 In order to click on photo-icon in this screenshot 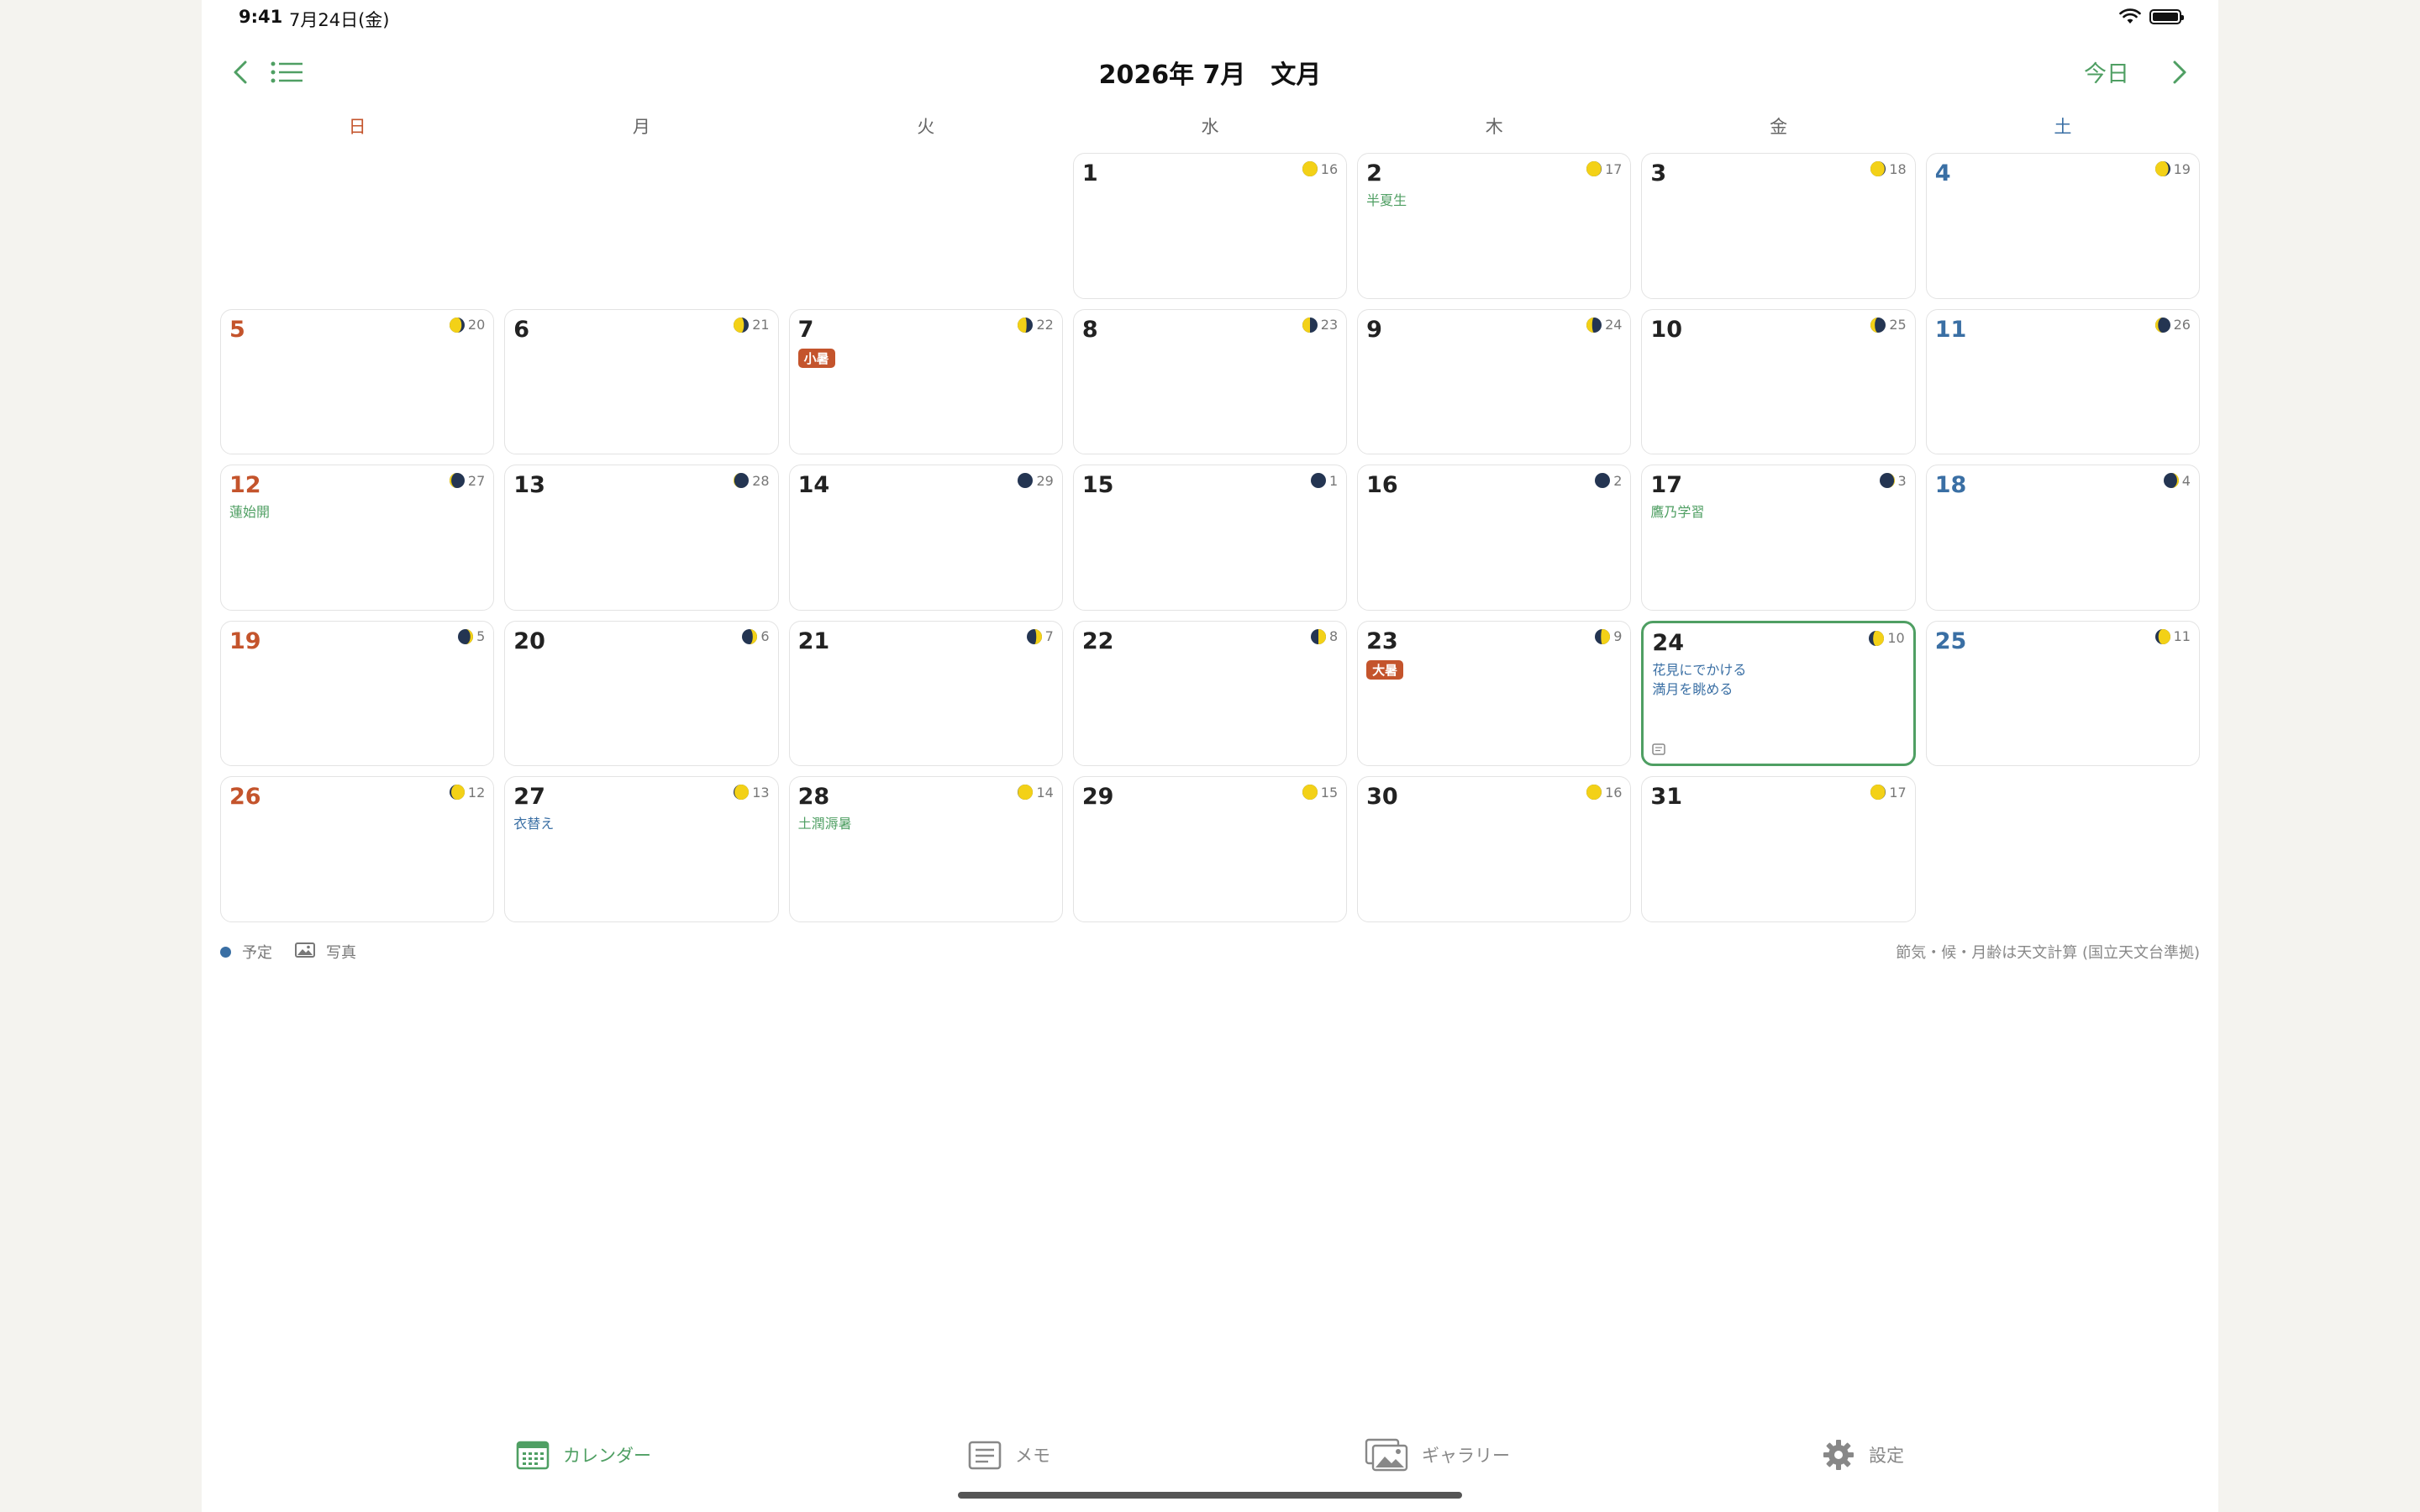, I will do `click(305, 950)`.